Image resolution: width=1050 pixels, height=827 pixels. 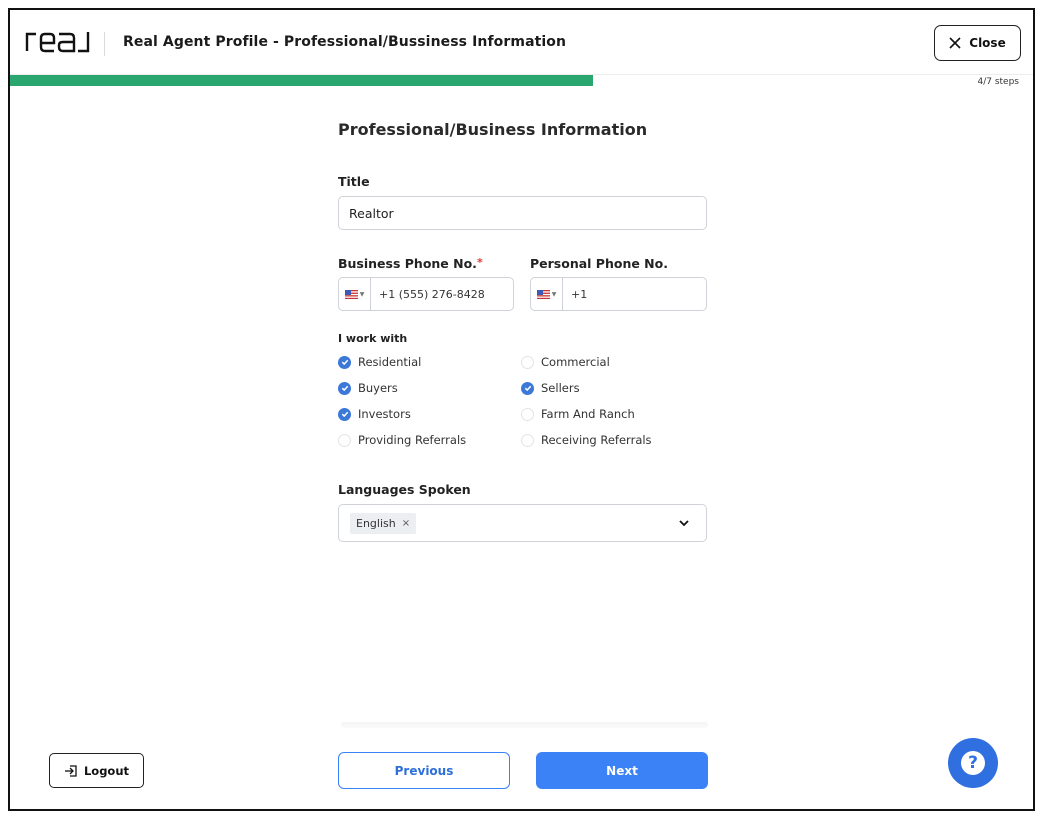 What do you see at coordinates (479, 262) in the screenshot?
I see `required-mark: *` at bounding box center [479, 262].